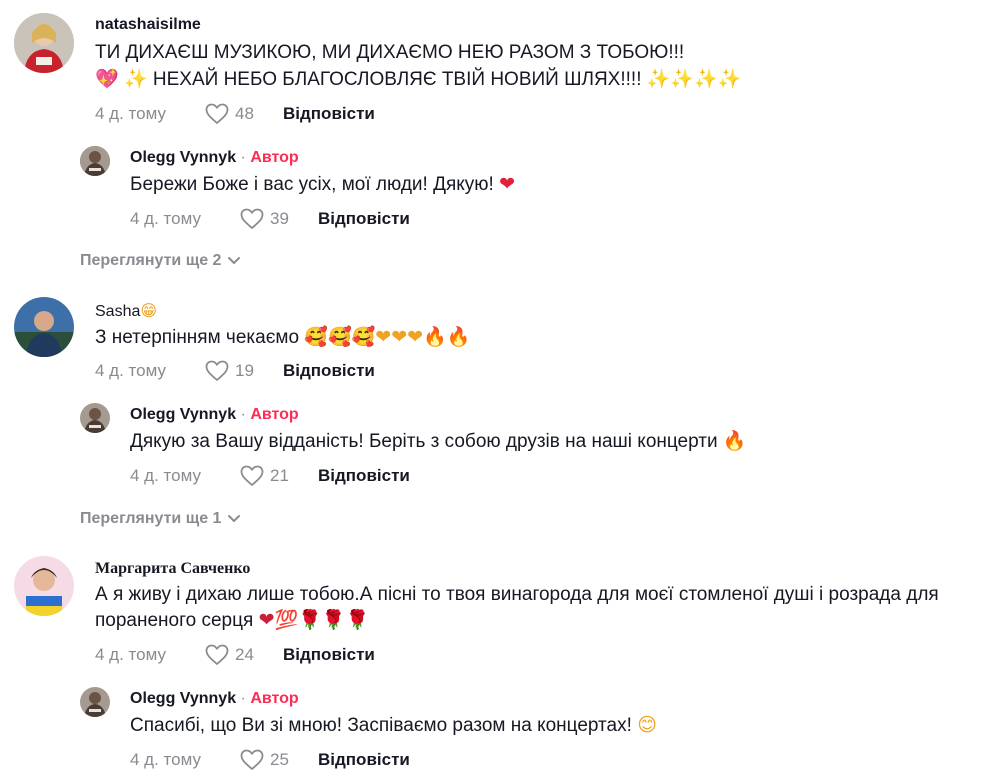 Image resolution: width=1007 pixels, height=777 pixels. I want to click on comment-text-wrap: З нетерпінням чекаємо 🥰🥰🥰❤❤❤🔥🔥, so click(282, 337).